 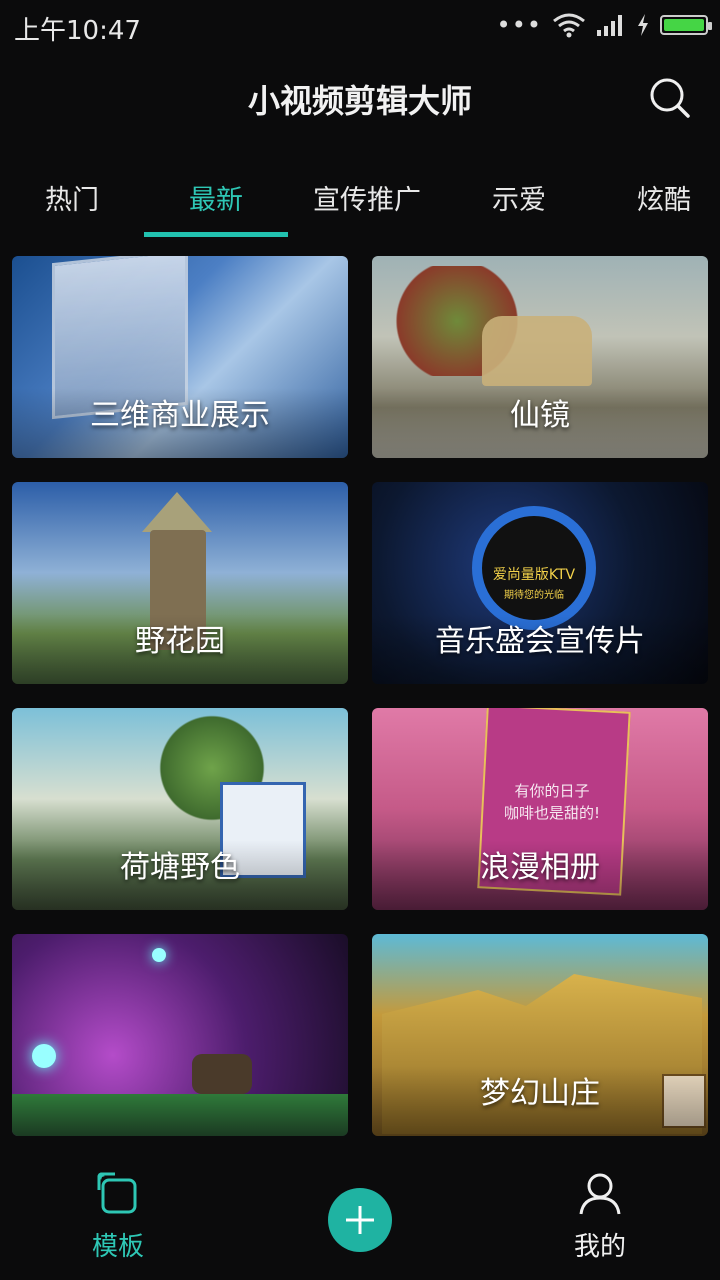 I want to click on cell-signal-icon, so click(x=609, y=25).